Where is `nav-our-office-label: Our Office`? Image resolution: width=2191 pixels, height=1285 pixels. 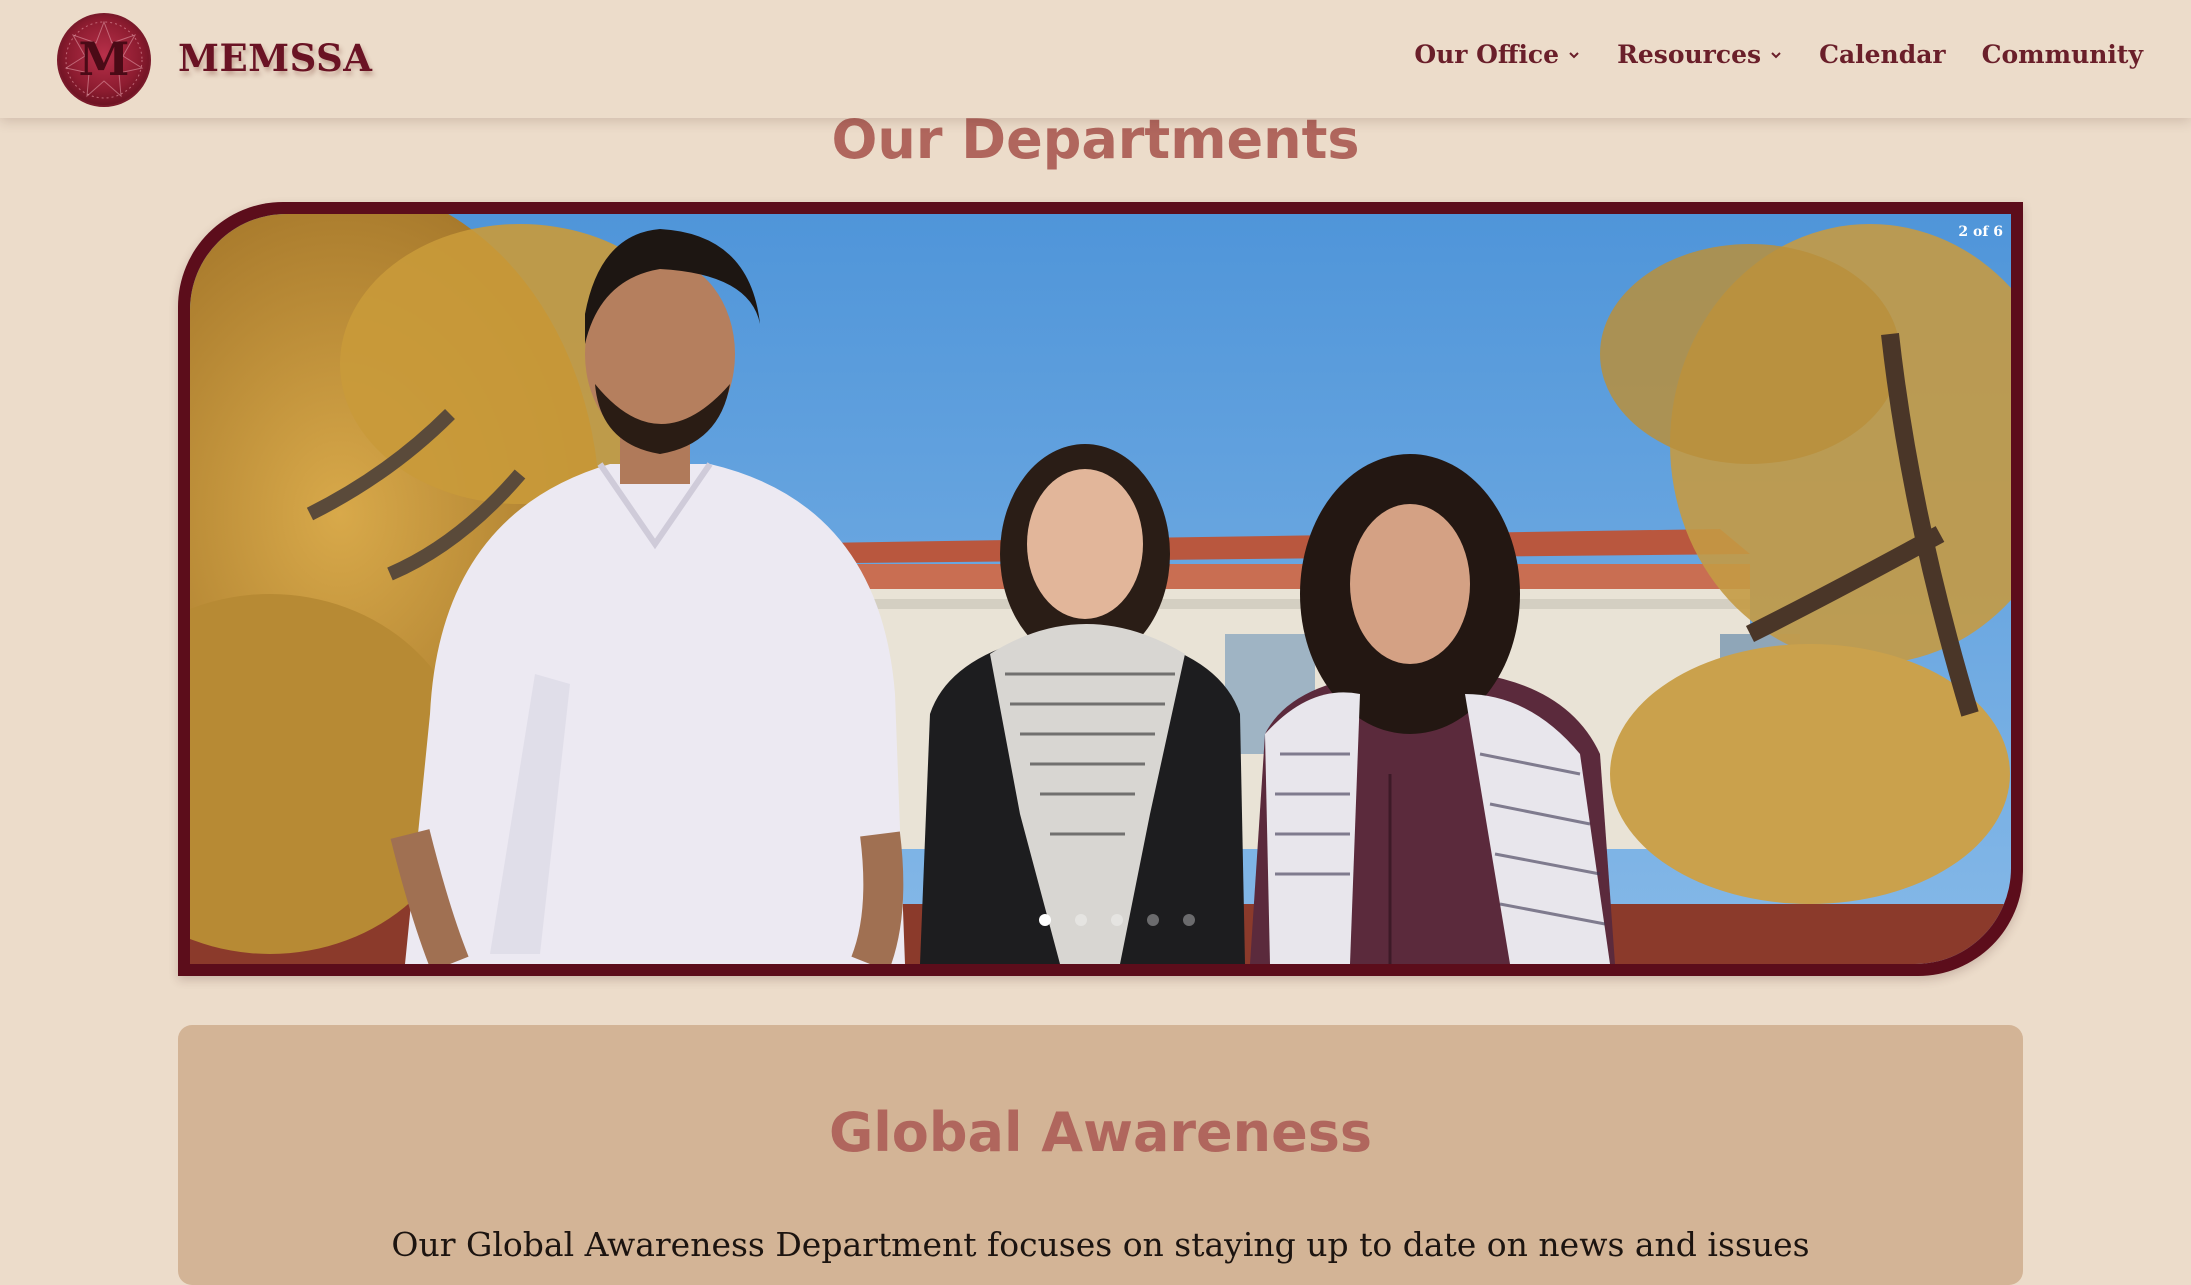
nav-our-office-label: Our Office is located at coordinates (1487, 54).